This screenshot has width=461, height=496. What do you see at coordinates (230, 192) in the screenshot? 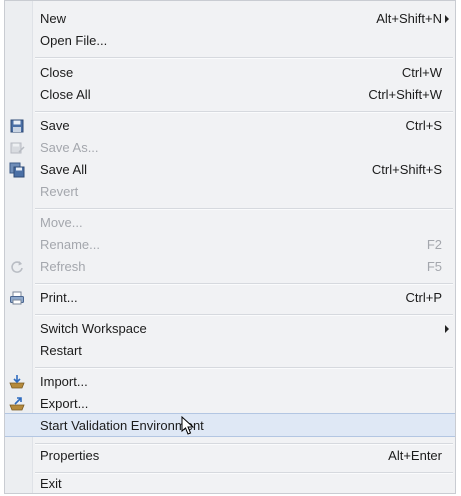
I see `menu-item-revert: Revert` at bounding box center [230, 192].